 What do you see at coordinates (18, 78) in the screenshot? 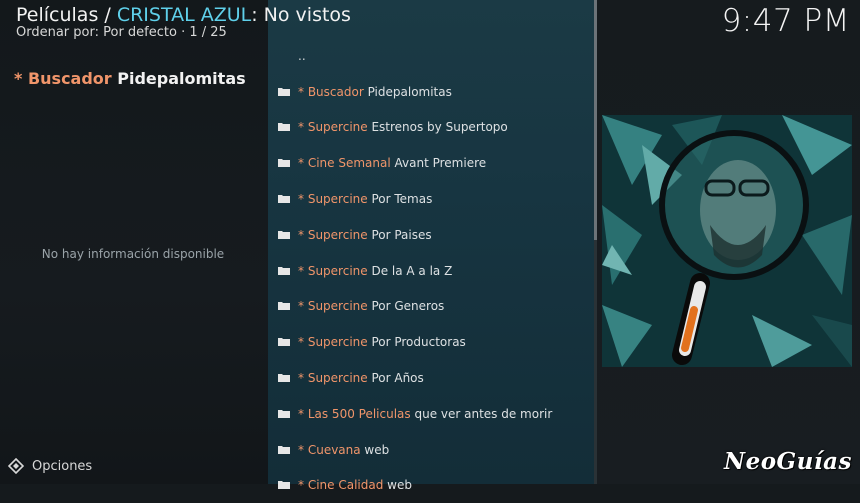
I see `selected-star: *` at bounding box center [18, 78].